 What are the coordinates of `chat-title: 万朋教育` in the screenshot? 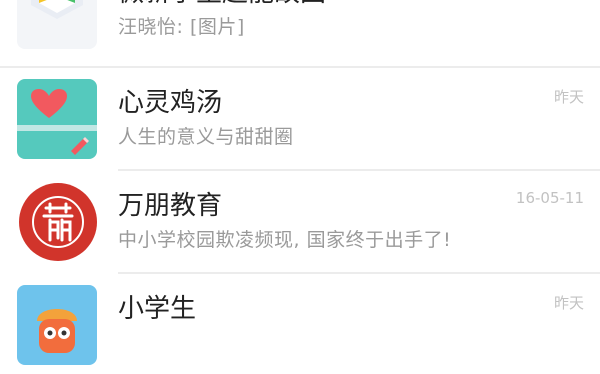 It's located at (170, 206).